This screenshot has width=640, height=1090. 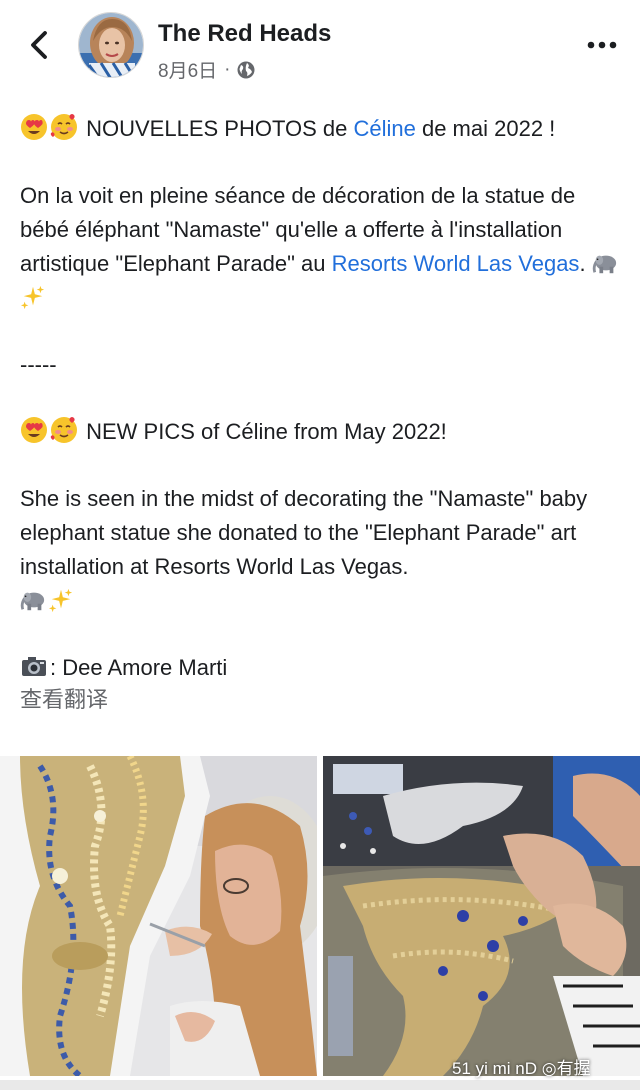 I want to click on page-name: The Red Heads, so click(x=244, y=34).